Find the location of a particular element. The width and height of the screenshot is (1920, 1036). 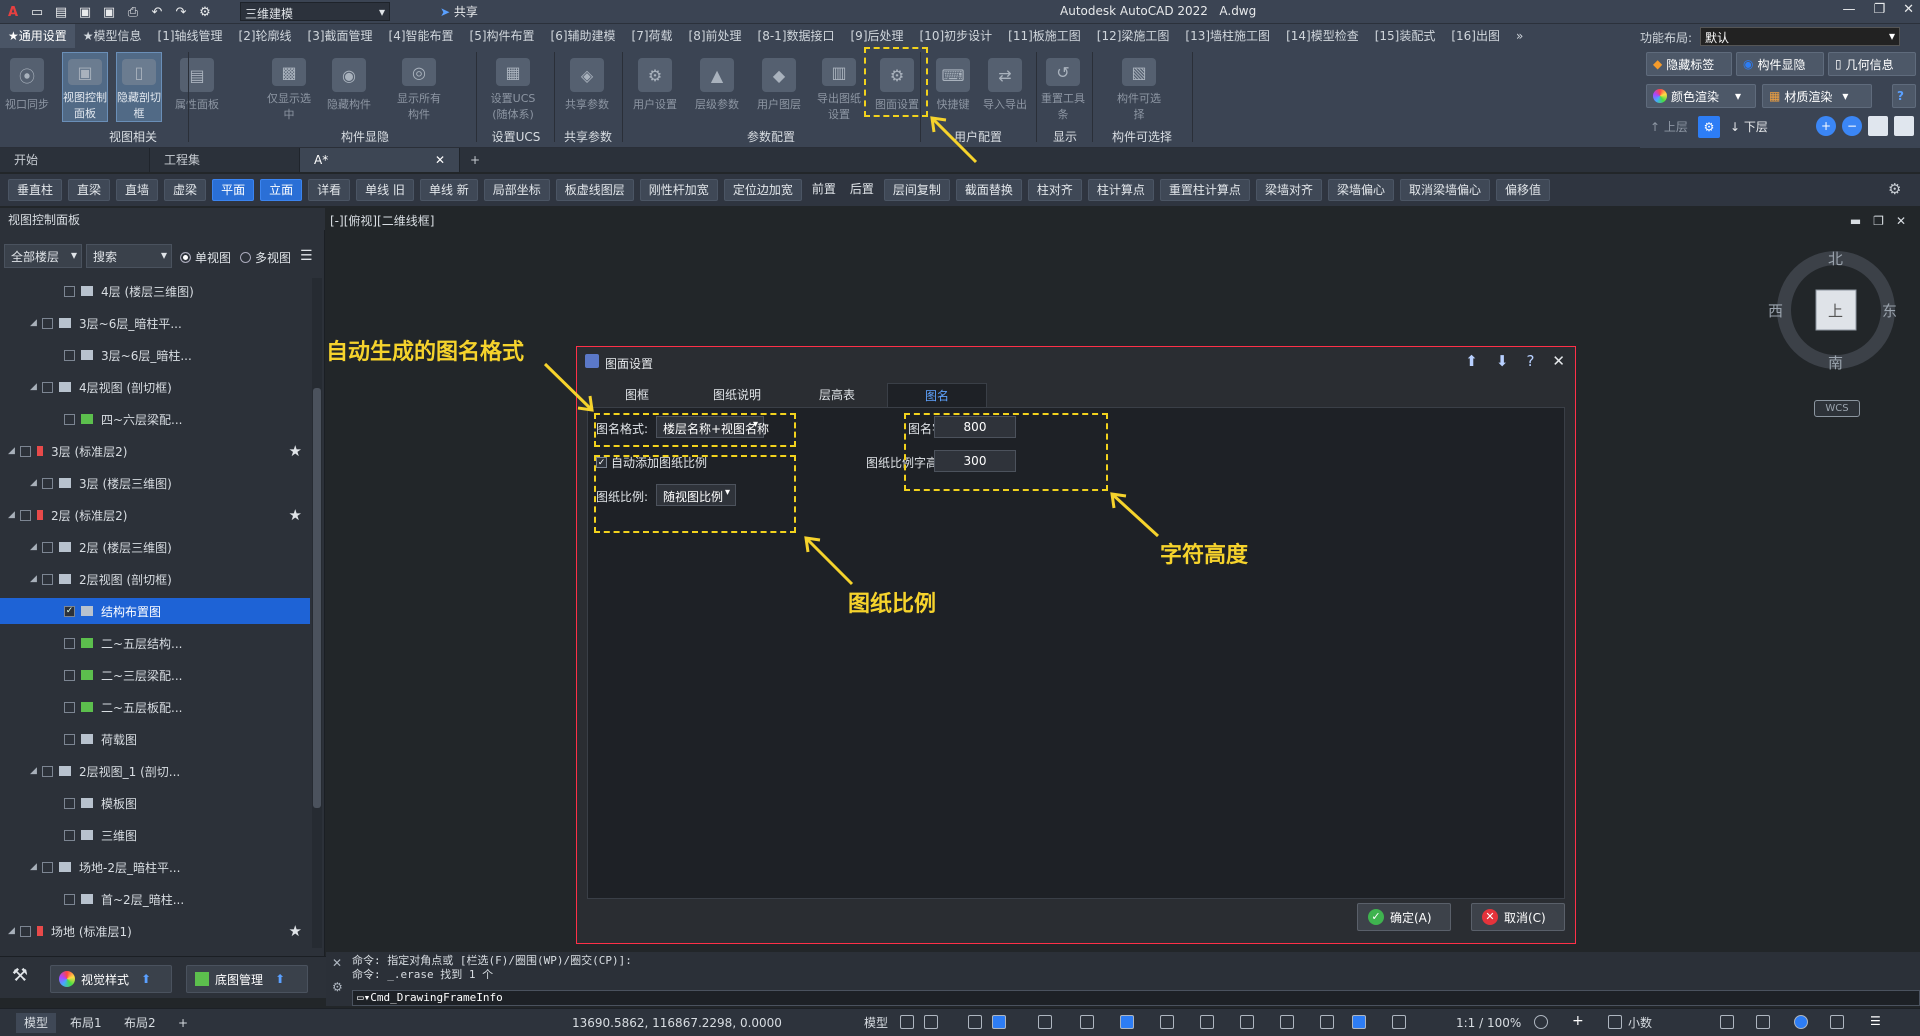

tab-model: 模型 is located at coordinates (36, 1023).